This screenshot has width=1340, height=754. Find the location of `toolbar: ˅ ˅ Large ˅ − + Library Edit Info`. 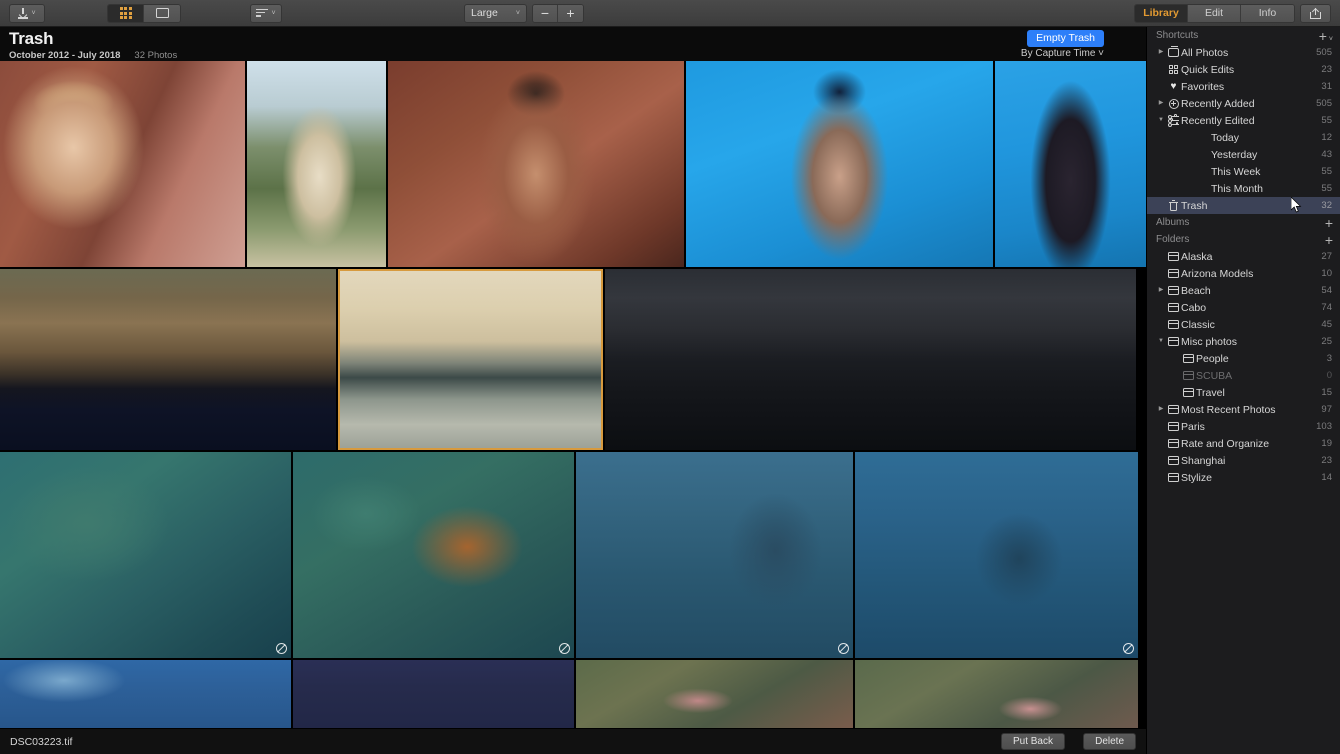

toolbar: ˅ ˅ Large ˅ − + Library Edit Info is located at coordinates (670, 13).